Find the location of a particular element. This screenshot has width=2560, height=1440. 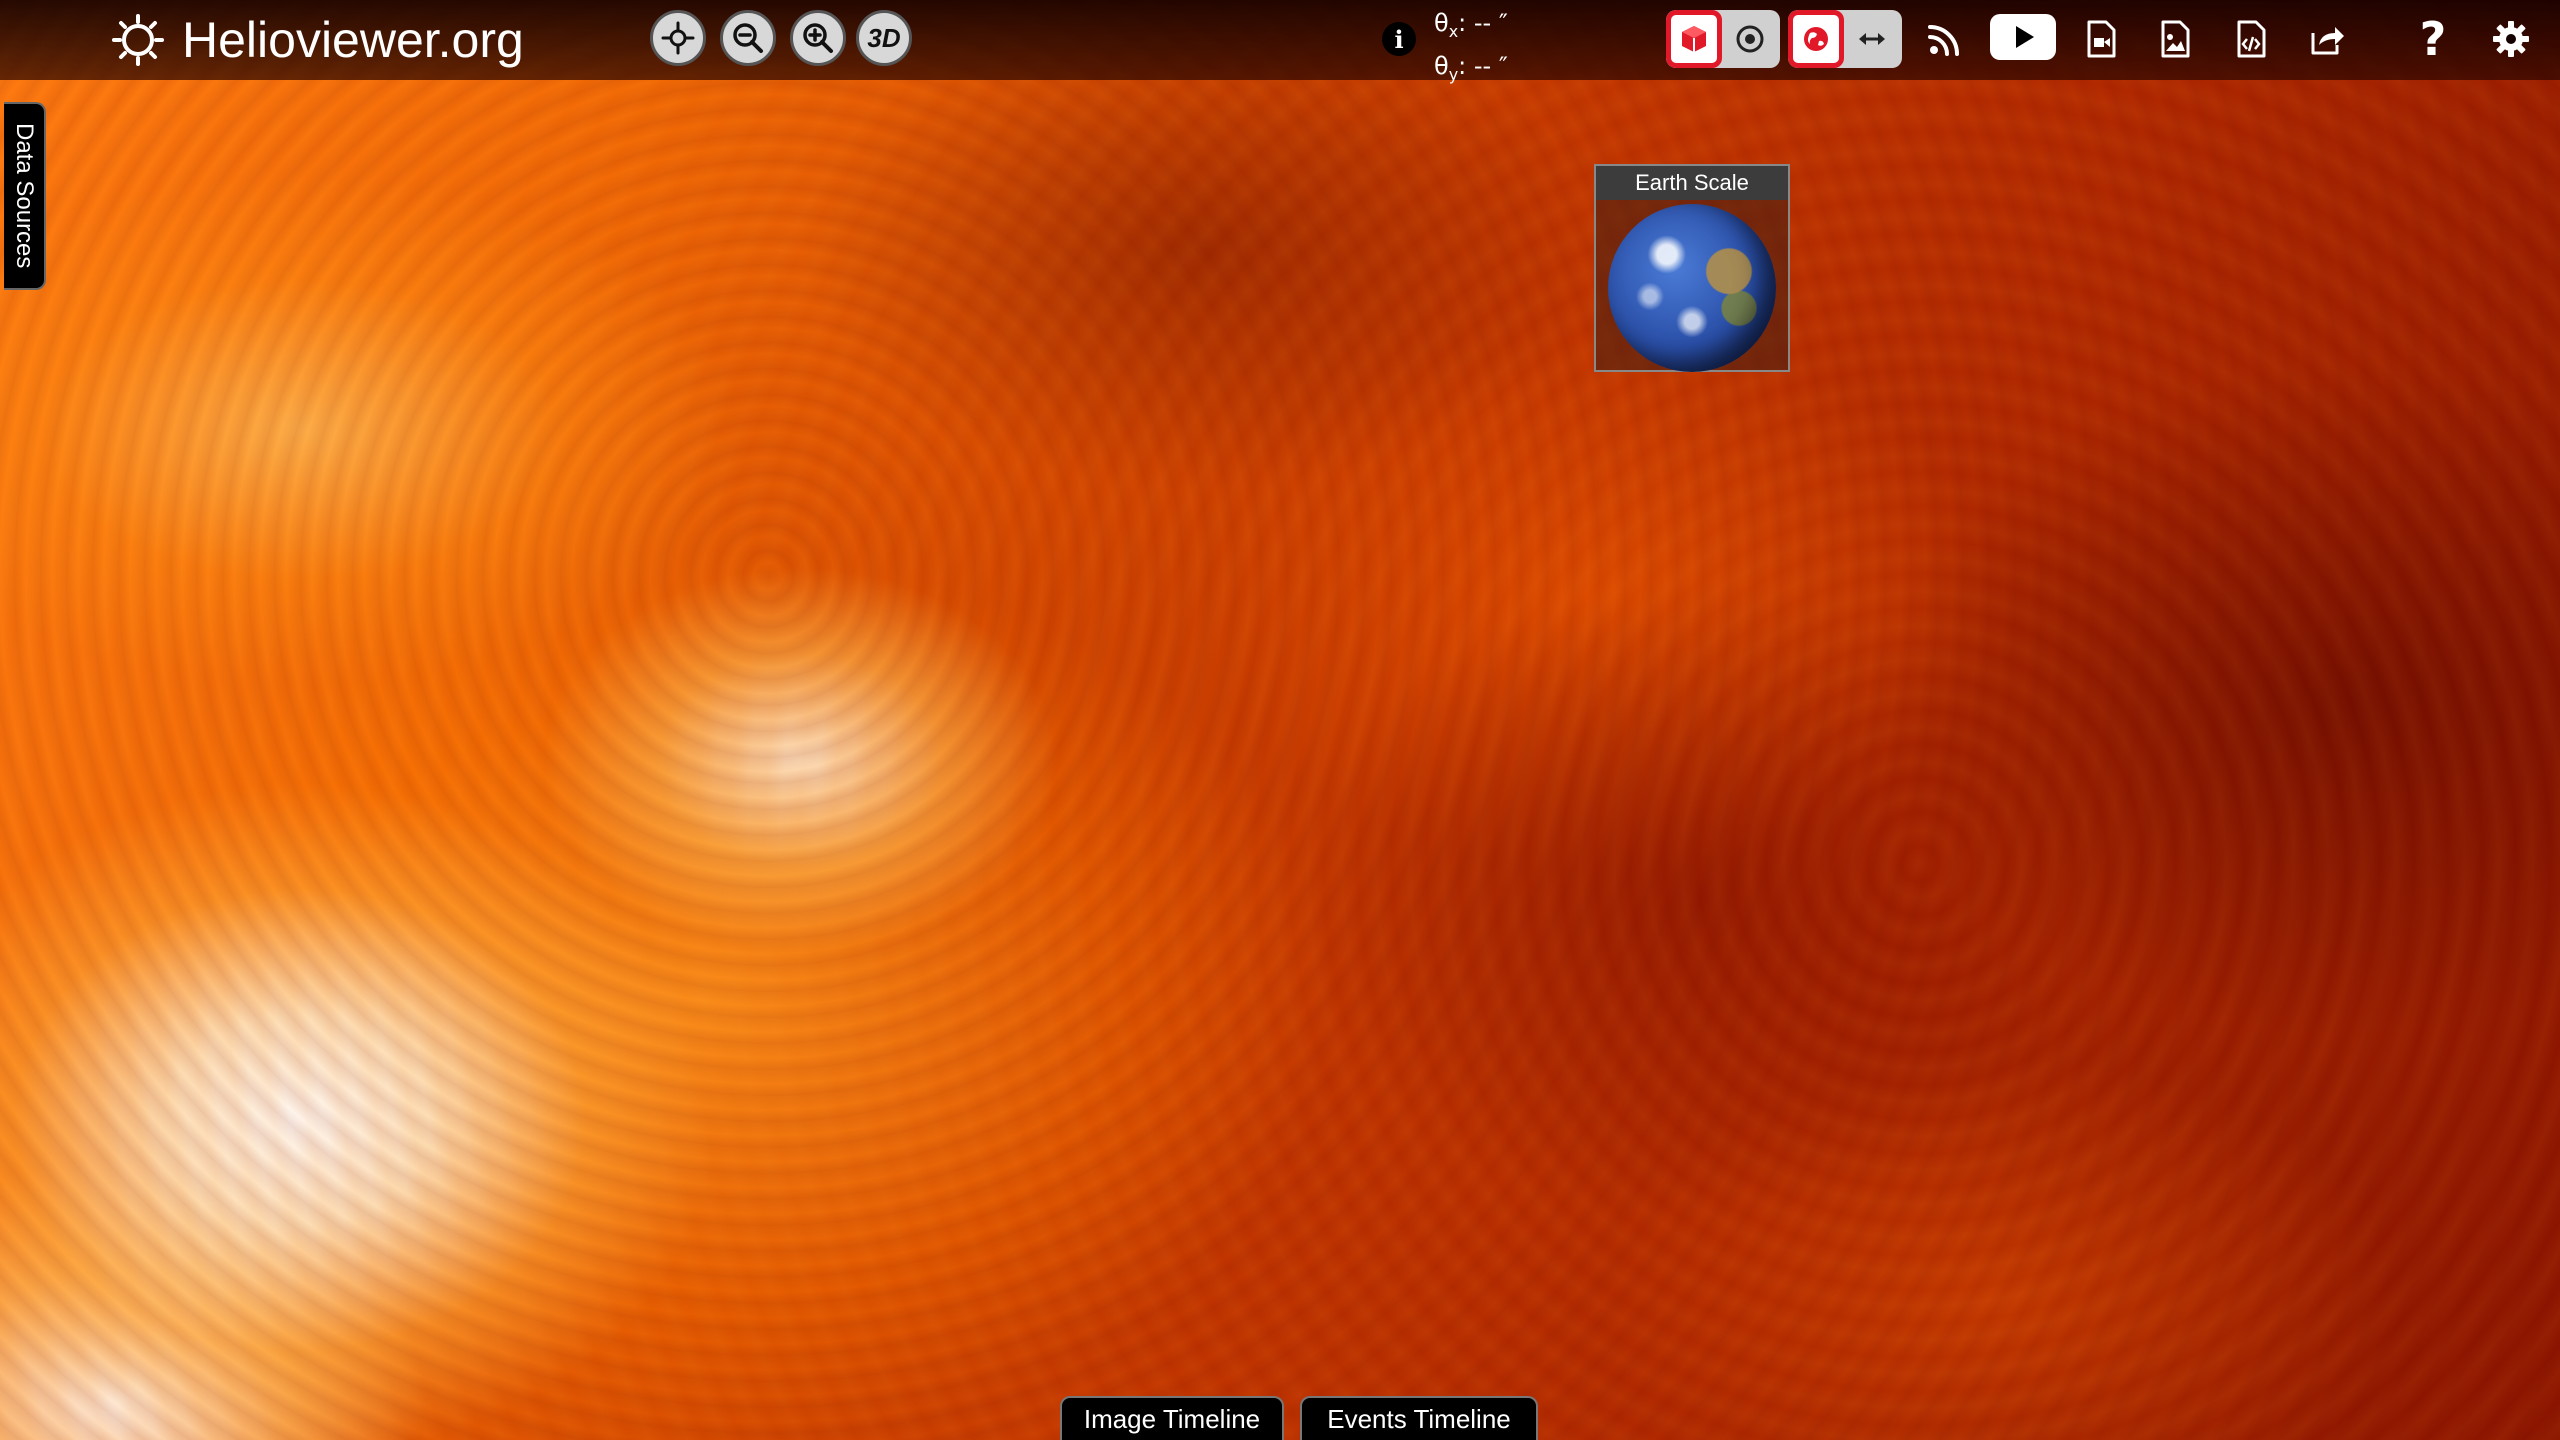

zoom-out-button is located at coordinates (748, 38).